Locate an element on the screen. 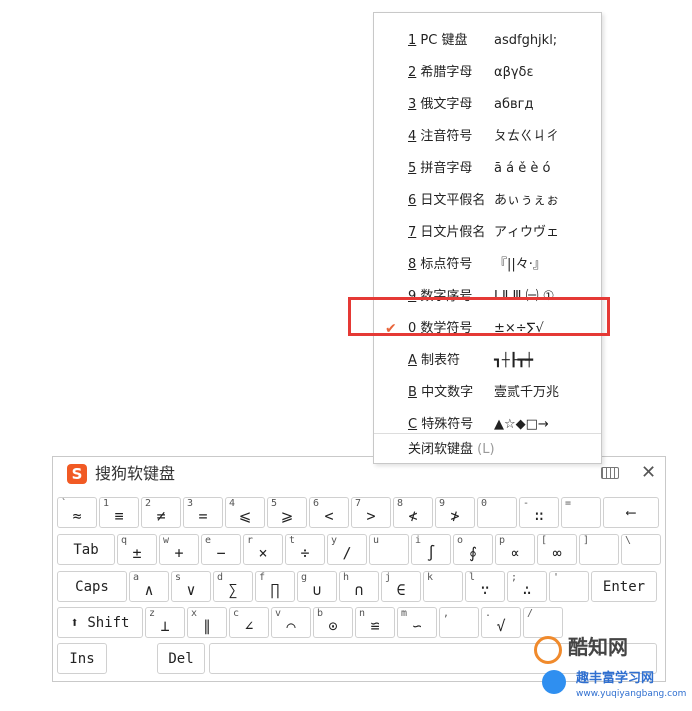  symbol-key: s ∨ is located at coordinates (191, 586).